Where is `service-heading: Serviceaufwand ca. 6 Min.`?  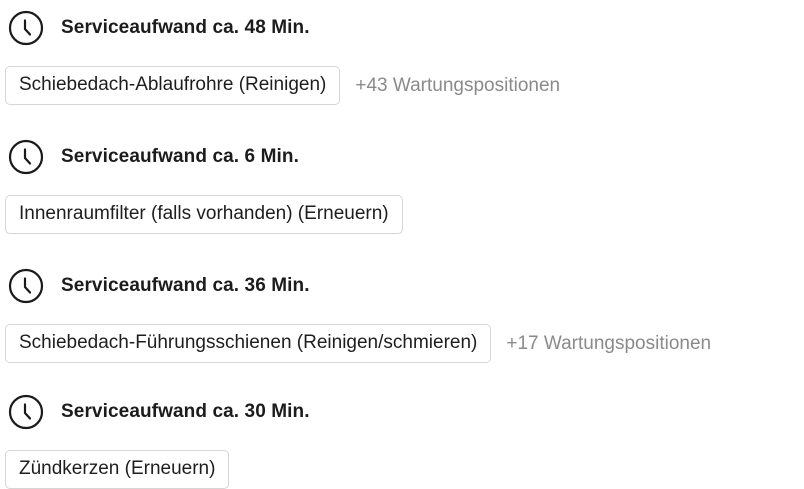 service-heading: Serviceaufwand ca. 6 Min. is located at coordinates (402, 157).